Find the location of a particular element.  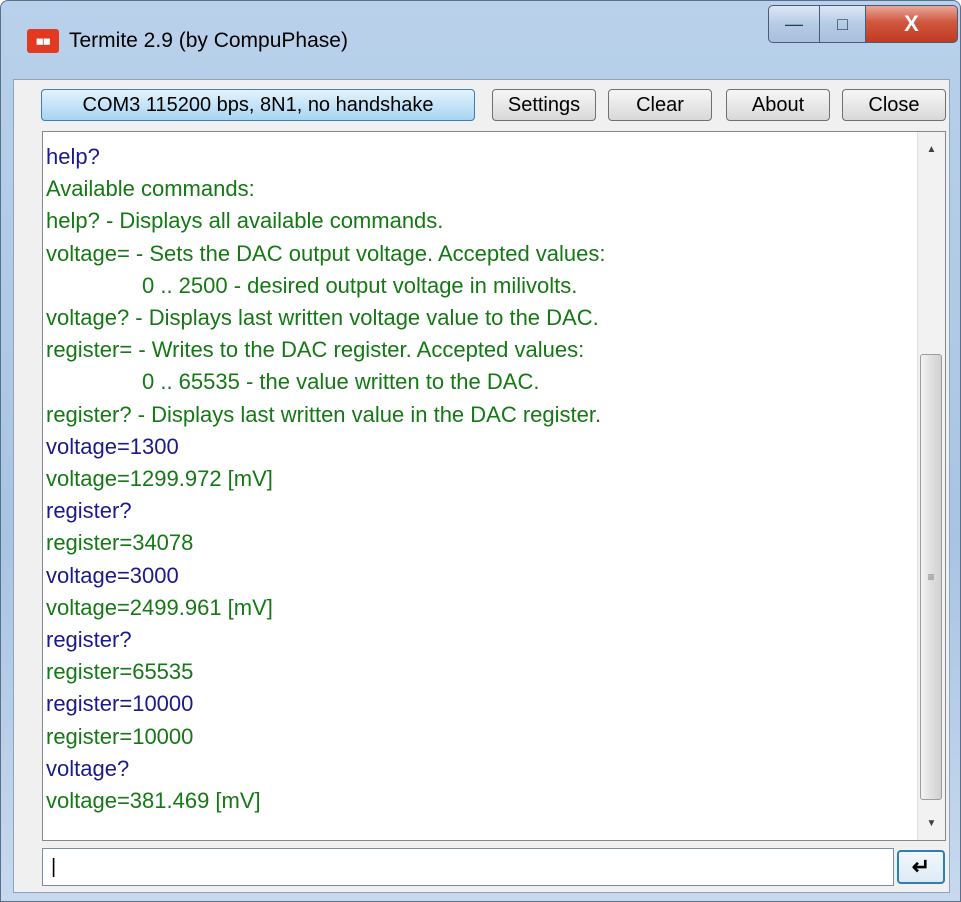

title-bar: ◼◼ Termite 2.9 (by CompuPhase) — □ X is located at coordinates (480, 40).